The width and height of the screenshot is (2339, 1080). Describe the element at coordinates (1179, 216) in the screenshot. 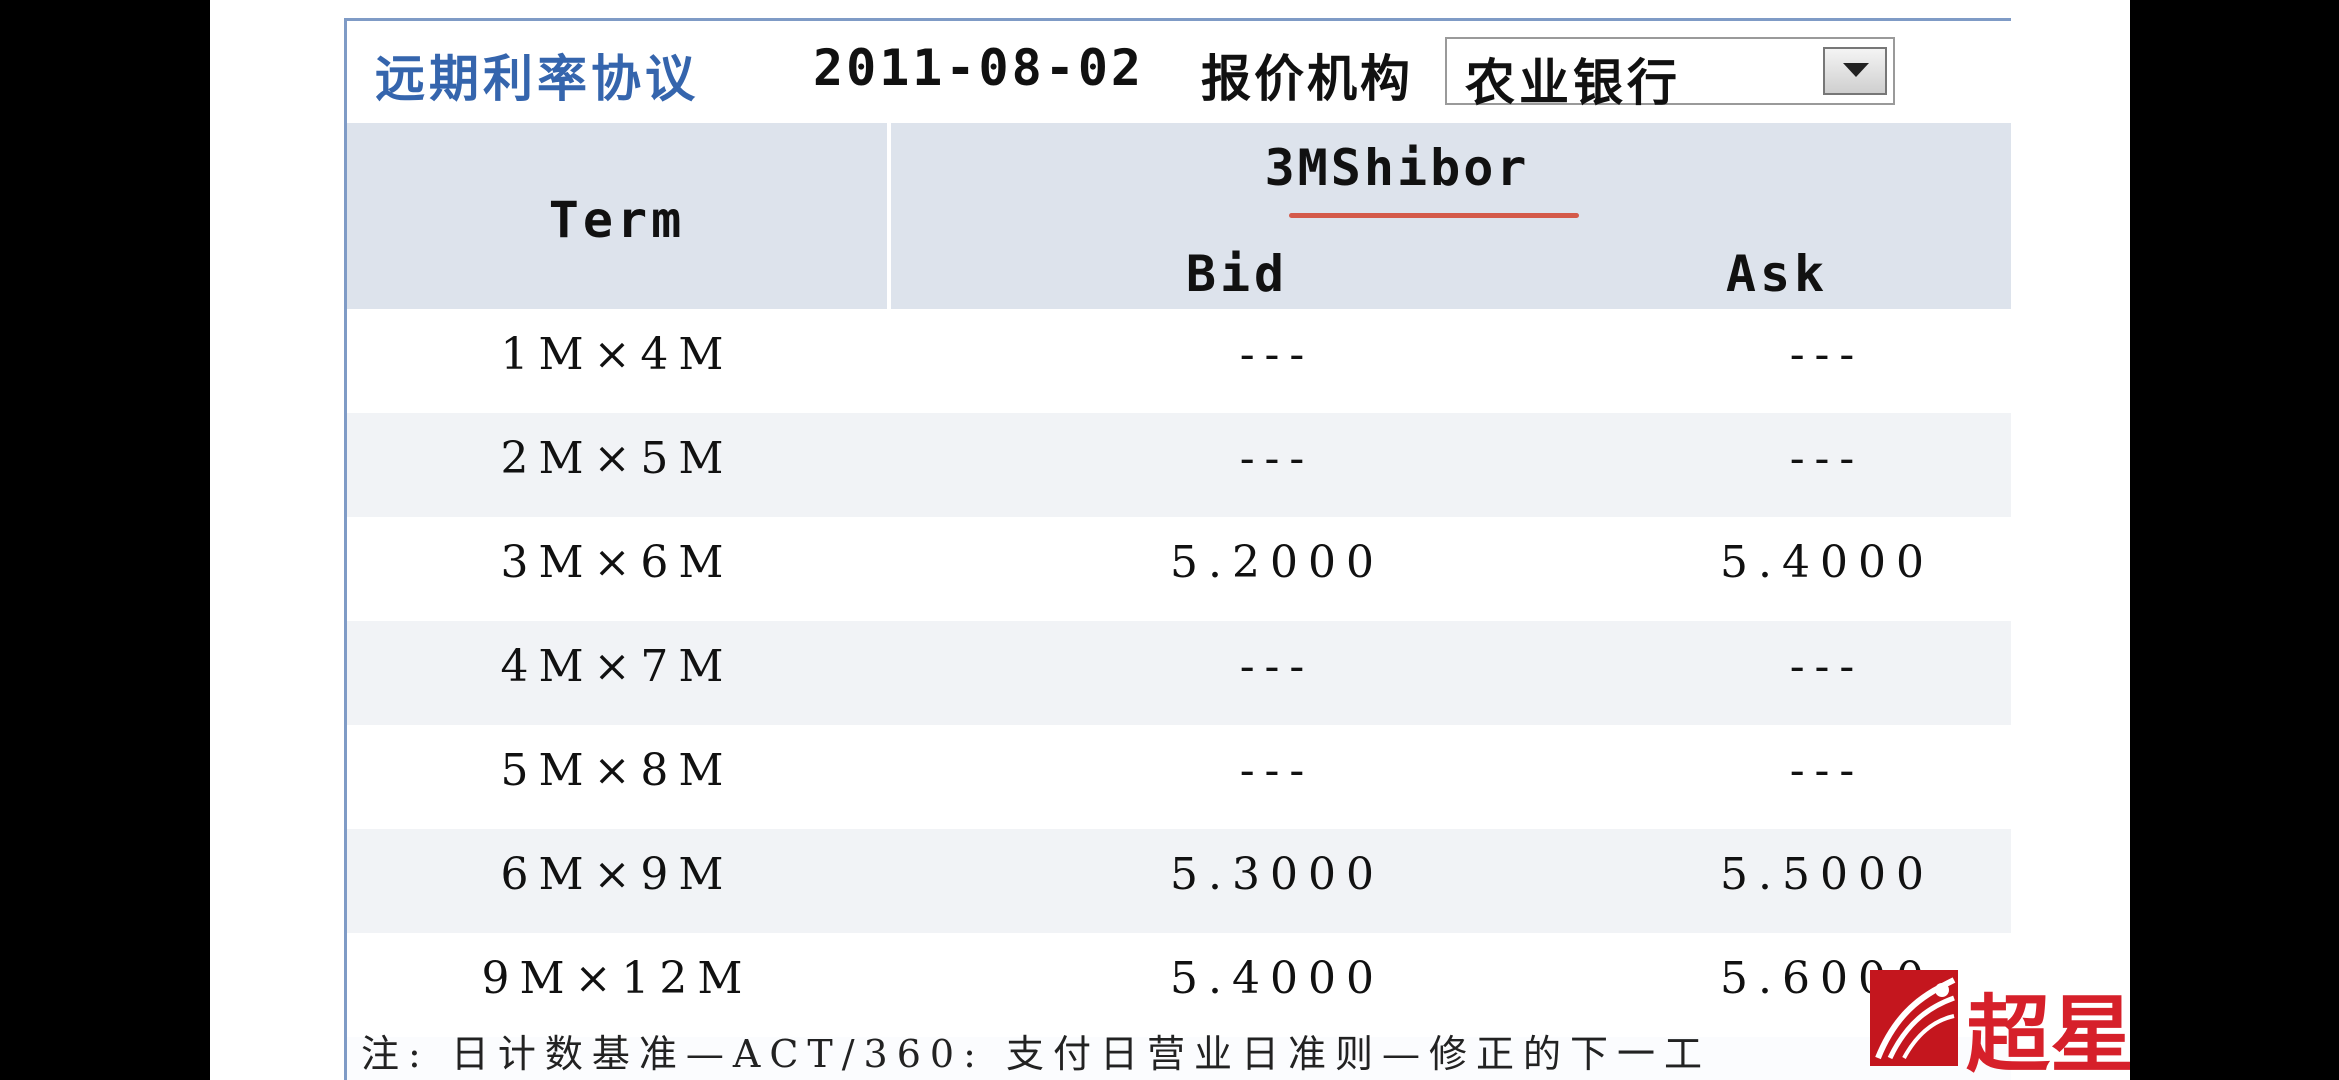

I see `table-header: Term 3MShibor Bid Ask` at that location.